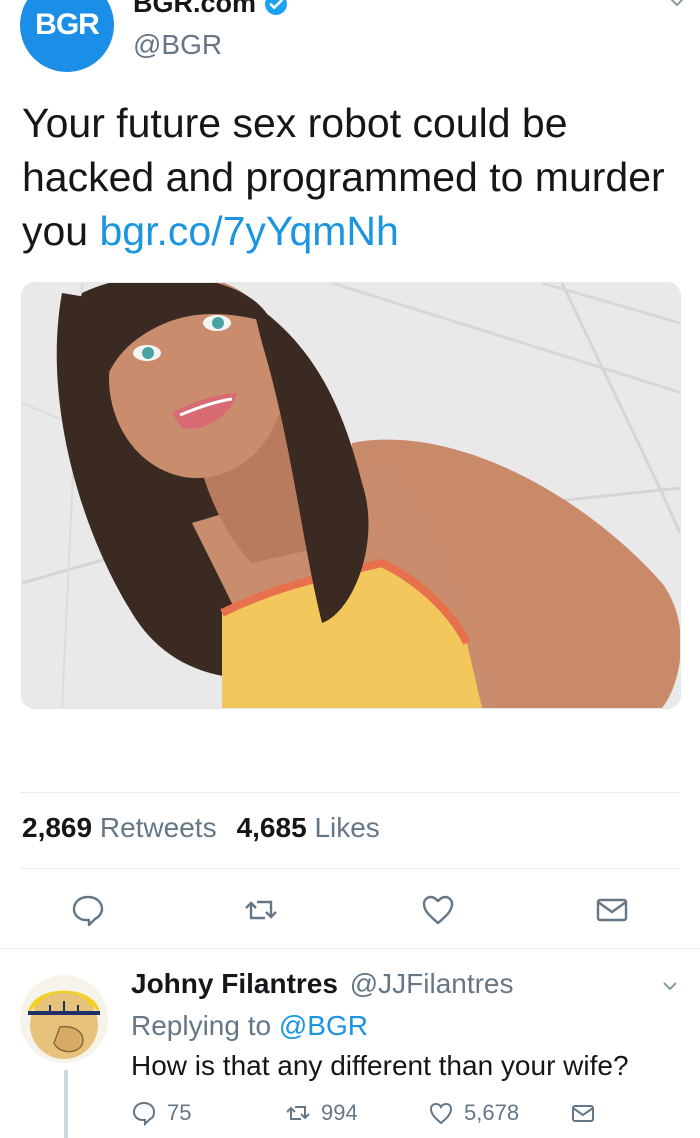 This screenshot has height=1138, width=700. Describe the element at coordinates (492, 1112) in the screenshot. I see `reply-like-count: 5,678` at that location.